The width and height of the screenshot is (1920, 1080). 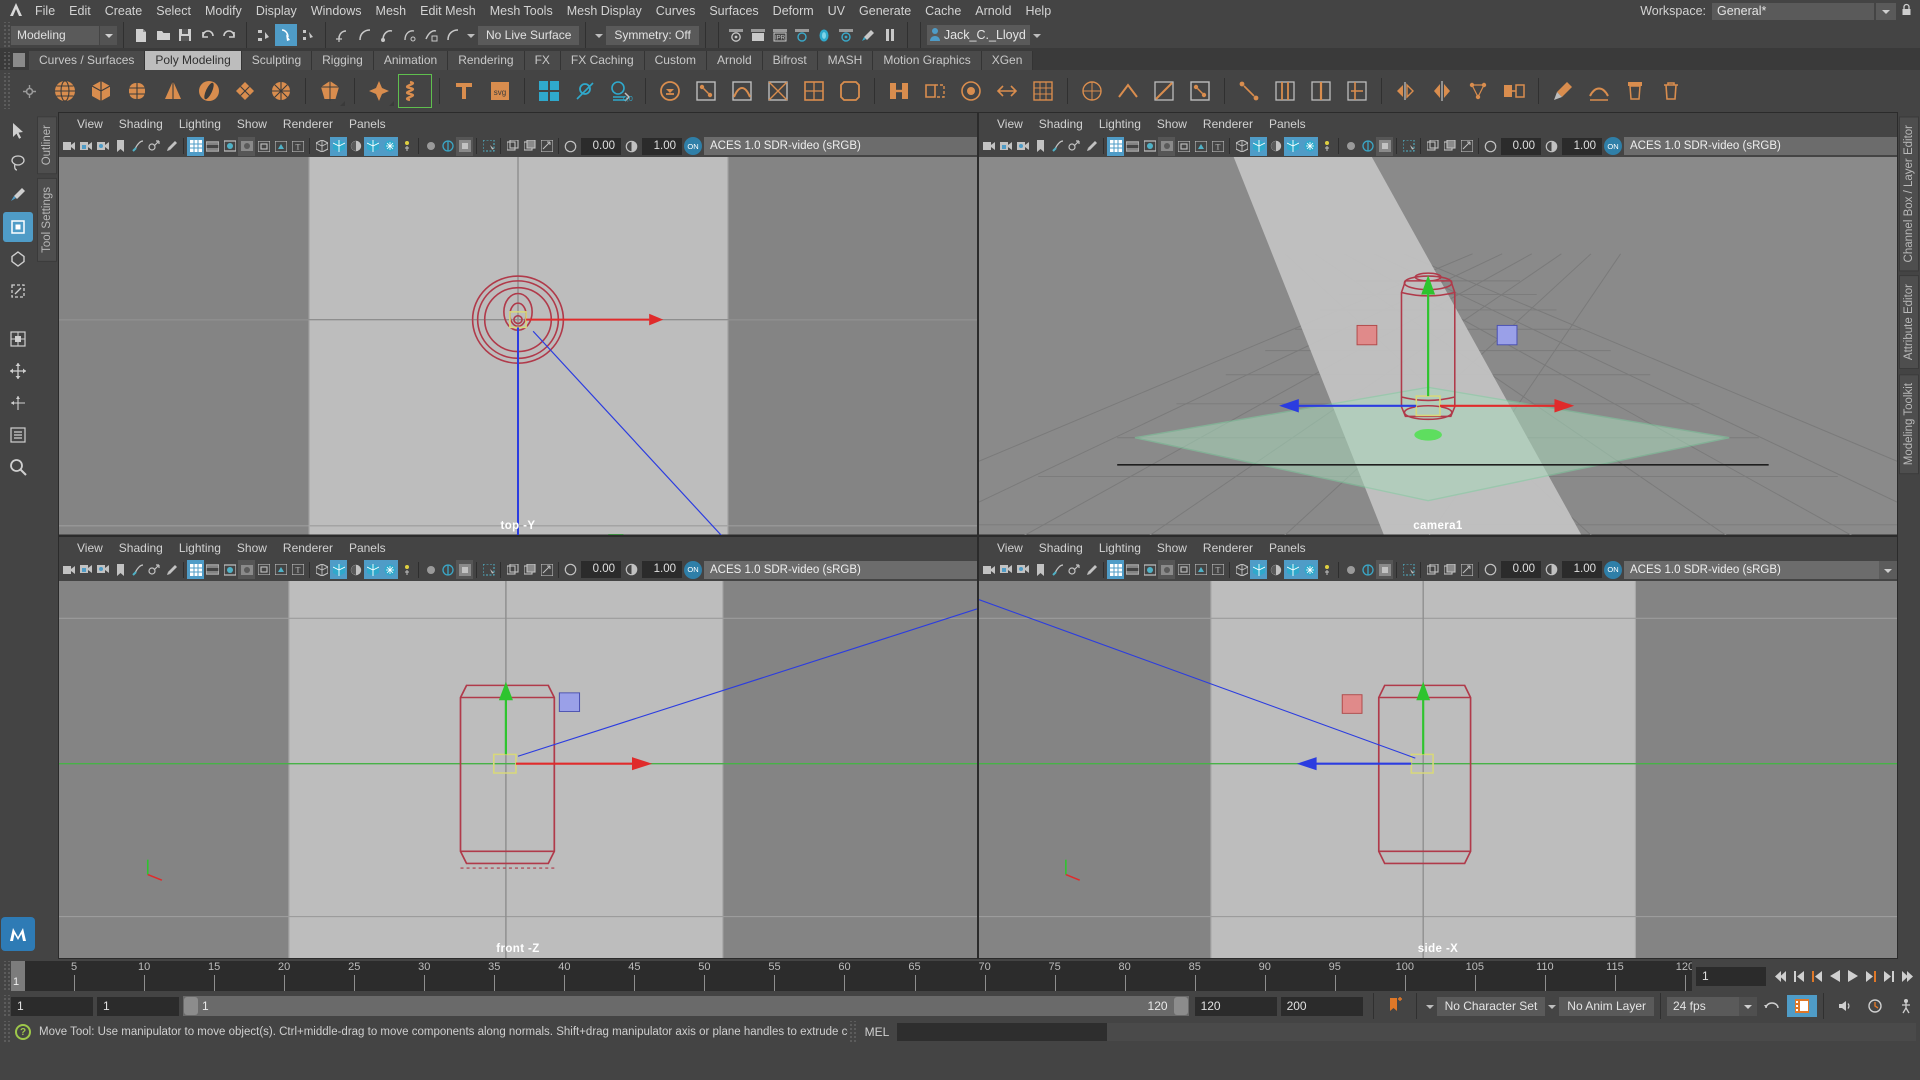 I want to click on shelf-button-poly-bevel, so click(x=850, y=91).